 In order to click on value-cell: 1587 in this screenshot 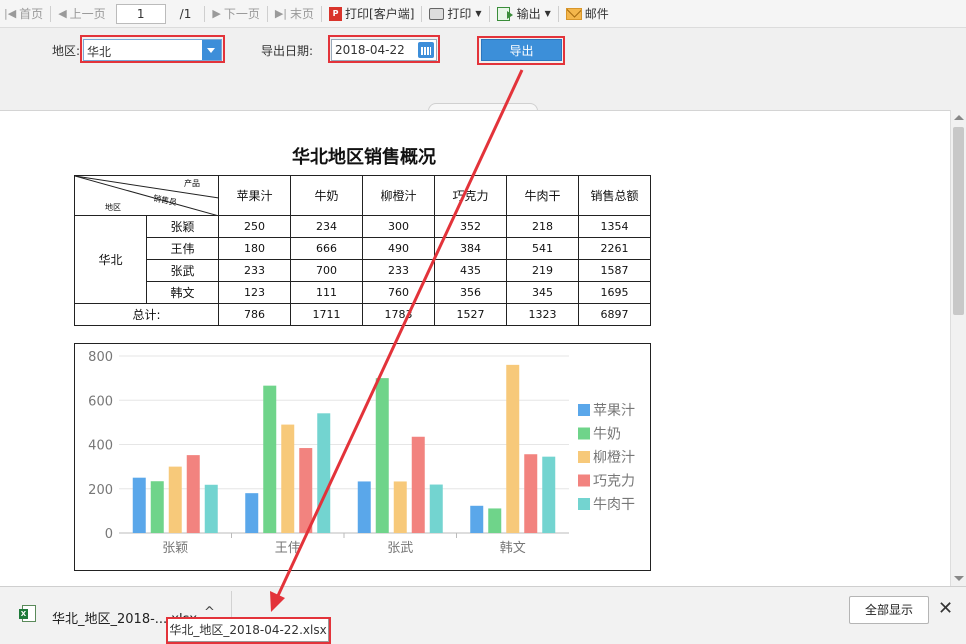, I will do `click(614, 270)`.